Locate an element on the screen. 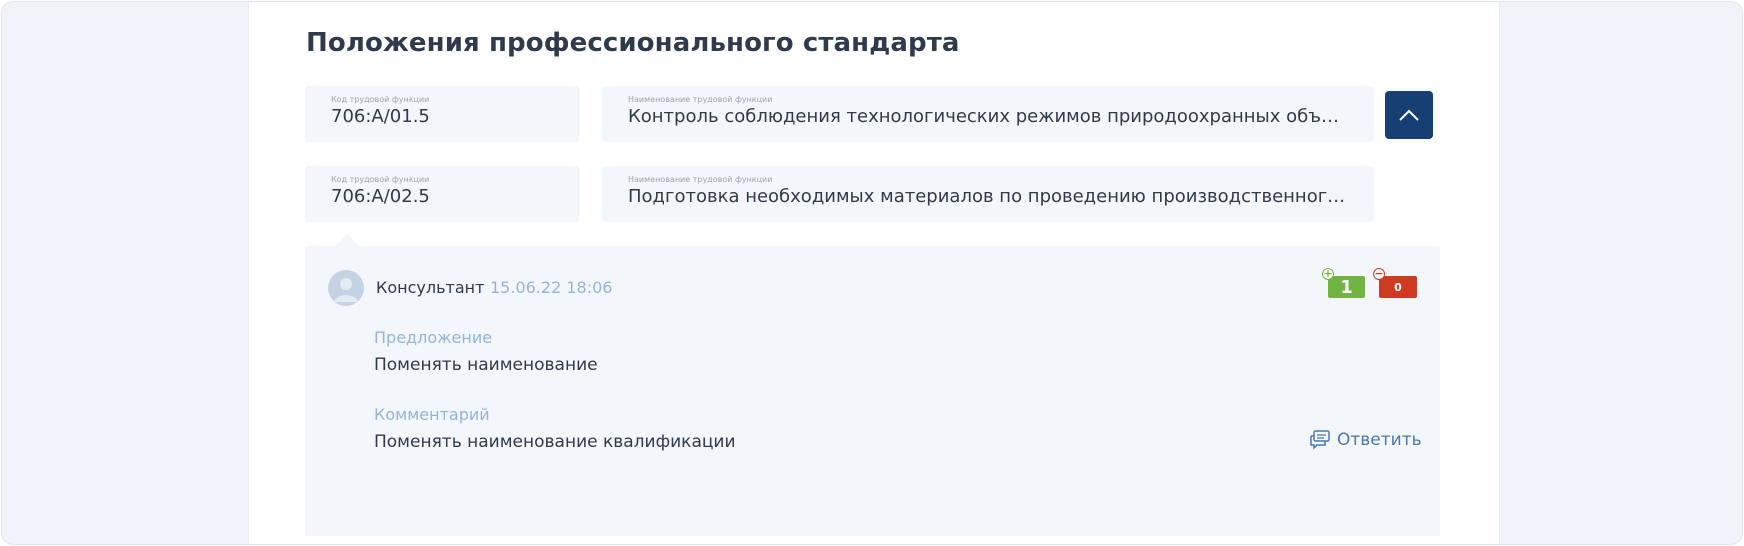 Image resolution: width=1744 pixels, height=546 pixels. chevron-up-icon is located at coordinates (1409, 115).